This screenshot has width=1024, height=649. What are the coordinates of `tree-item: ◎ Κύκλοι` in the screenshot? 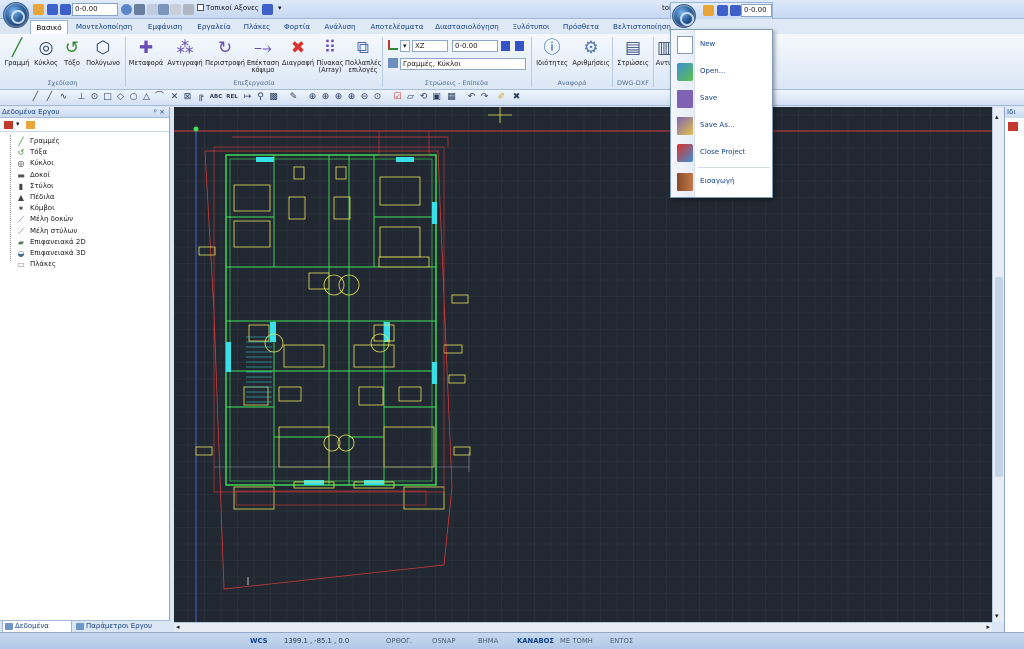 It's located at (35, 163).